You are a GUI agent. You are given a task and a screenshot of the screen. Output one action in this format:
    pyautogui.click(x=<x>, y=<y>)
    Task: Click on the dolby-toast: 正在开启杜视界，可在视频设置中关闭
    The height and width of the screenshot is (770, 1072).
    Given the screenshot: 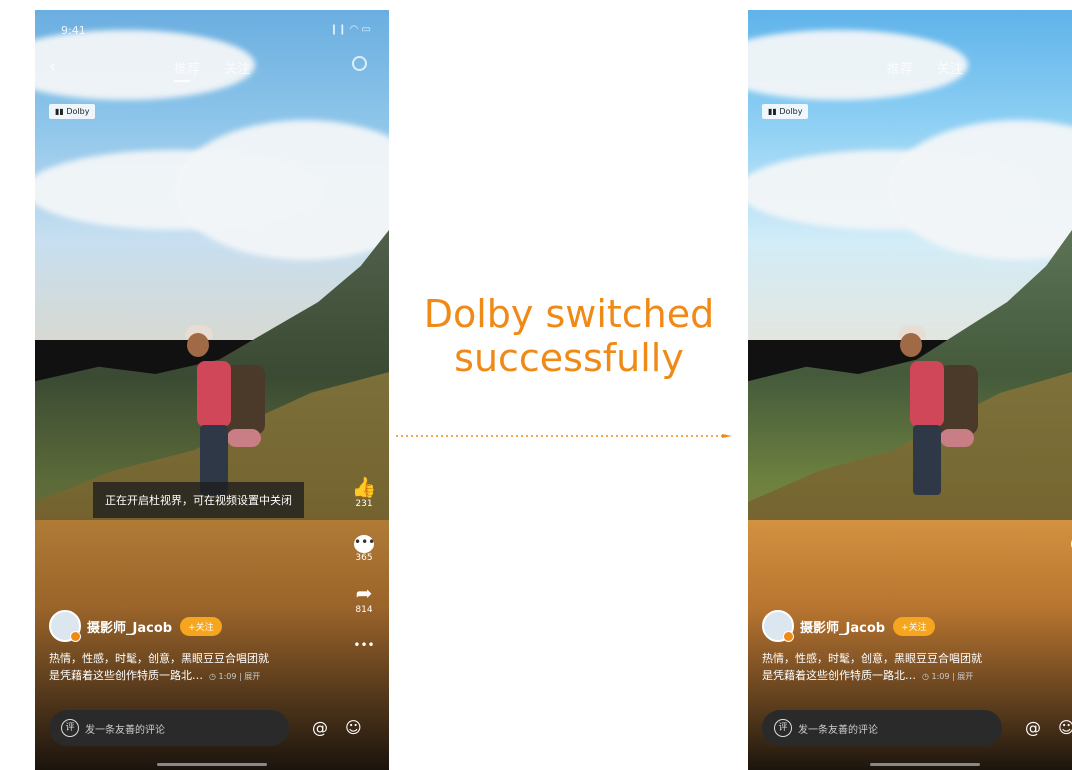 What is the action you would take?
    pyautogui.click(x=198, y=500)
    